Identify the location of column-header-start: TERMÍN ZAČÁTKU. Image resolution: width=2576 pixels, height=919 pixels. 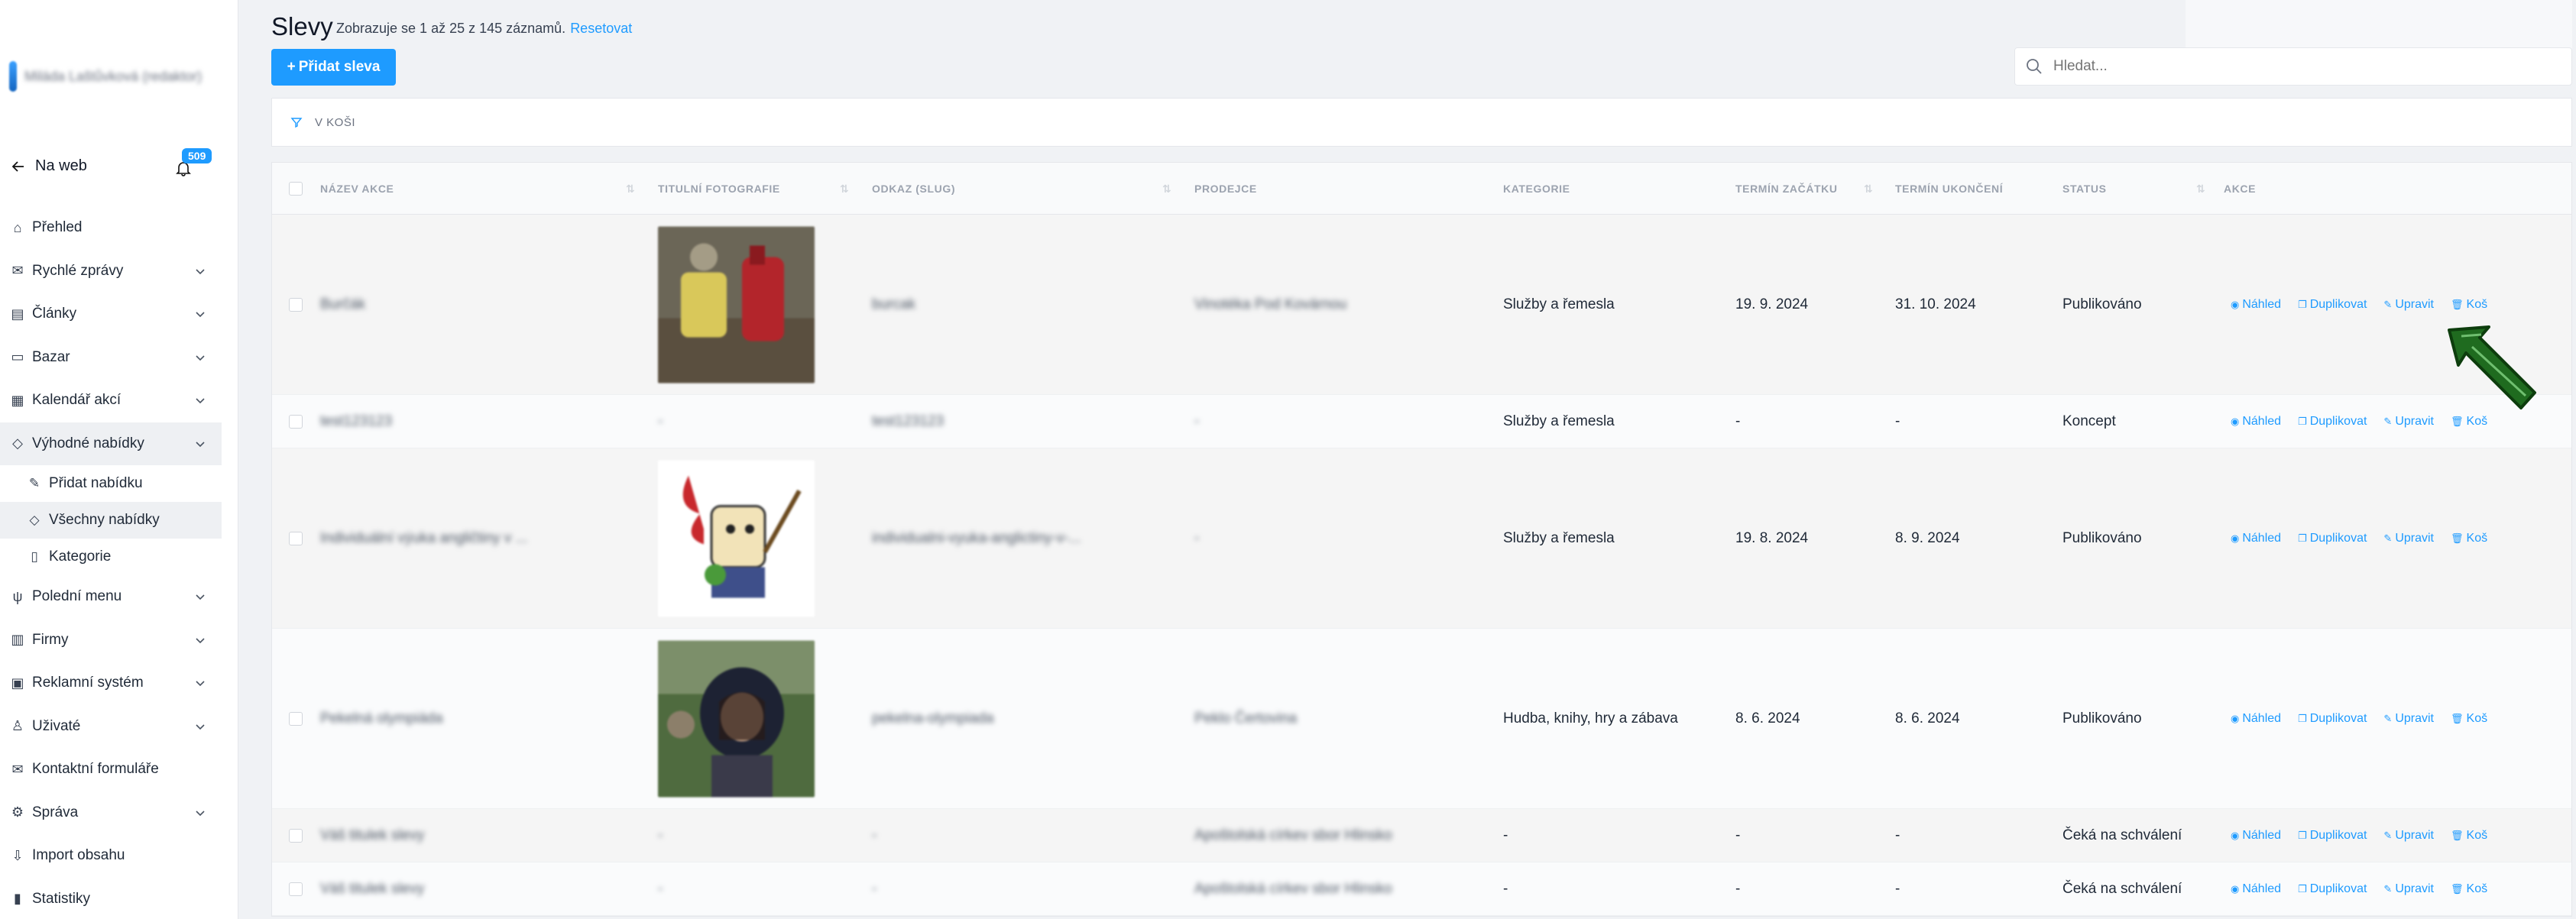
(1787, 189).